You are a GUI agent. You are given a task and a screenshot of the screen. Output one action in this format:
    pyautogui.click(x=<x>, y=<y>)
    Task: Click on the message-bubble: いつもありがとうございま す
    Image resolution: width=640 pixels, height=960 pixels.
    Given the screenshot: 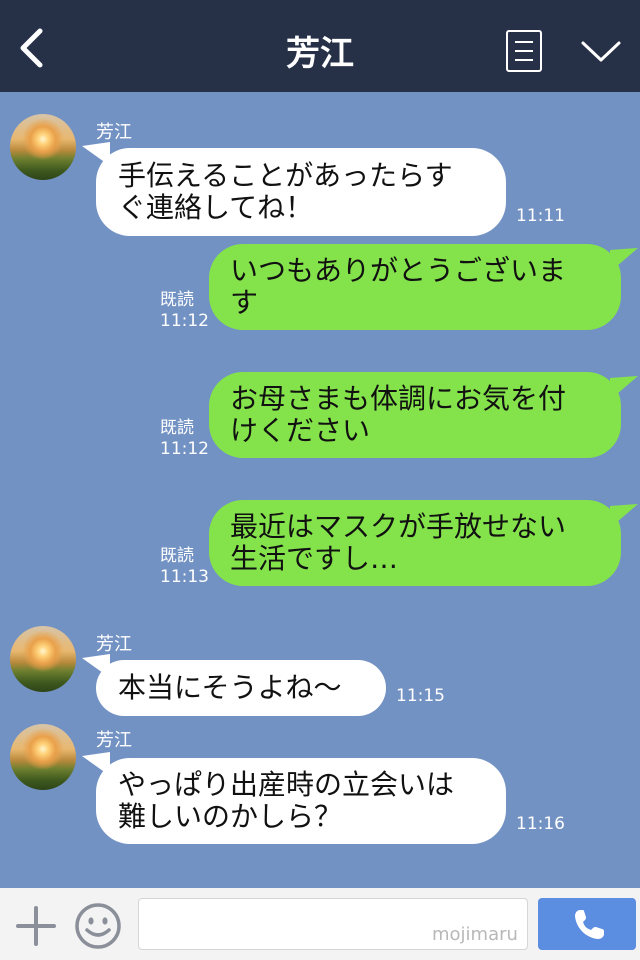 What is the action you would take?
    pyautogui.click(x=415, y=287)
    